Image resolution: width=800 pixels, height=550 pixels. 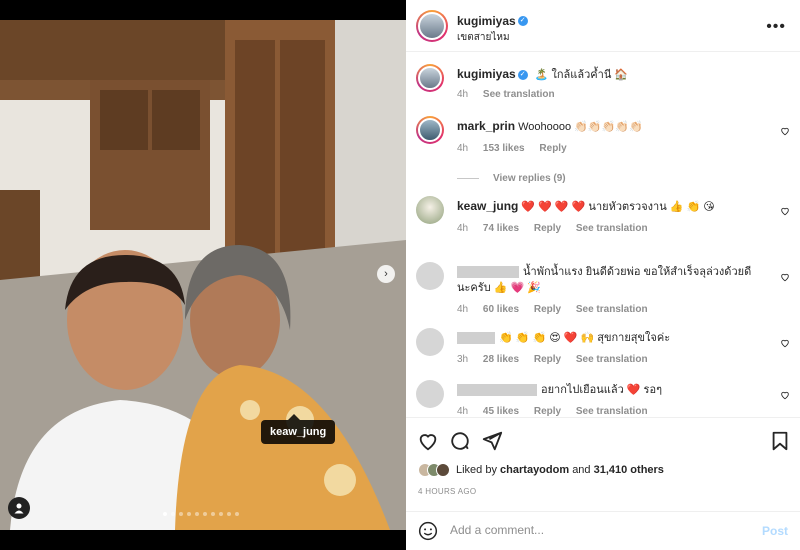 What do you see at coordinates (447, 491) in the screenshot?
I see `post-timestamp: 4 HOURS AGO` at bounding box center [447, 491].